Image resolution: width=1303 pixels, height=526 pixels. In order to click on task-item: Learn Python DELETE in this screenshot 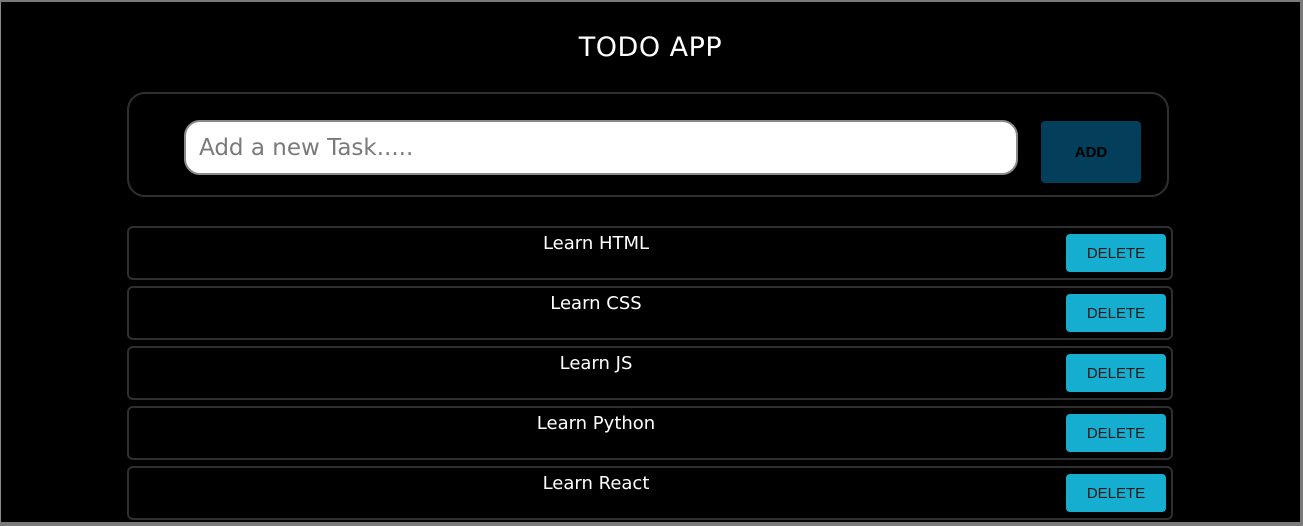, I will do `click(650, 433)`.